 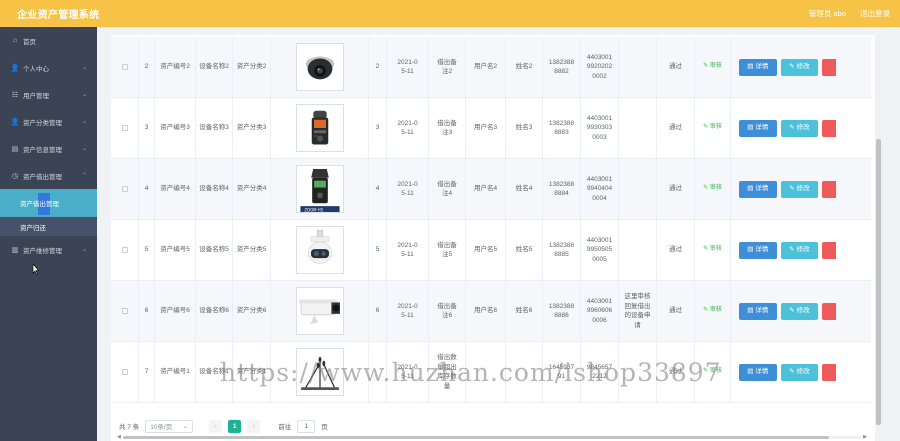 I want to click on cell-asset-no: 资产编号5, so click(x=175, y=250).